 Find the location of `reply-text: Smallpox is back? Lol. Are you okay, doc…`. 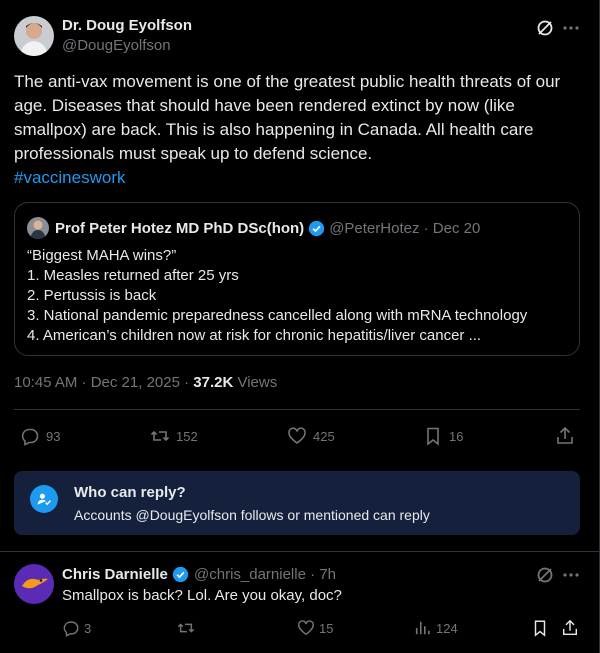

reply-text: Smallpox is back? Lol. Are you okay, doc… is located at coordinates (202, 595).